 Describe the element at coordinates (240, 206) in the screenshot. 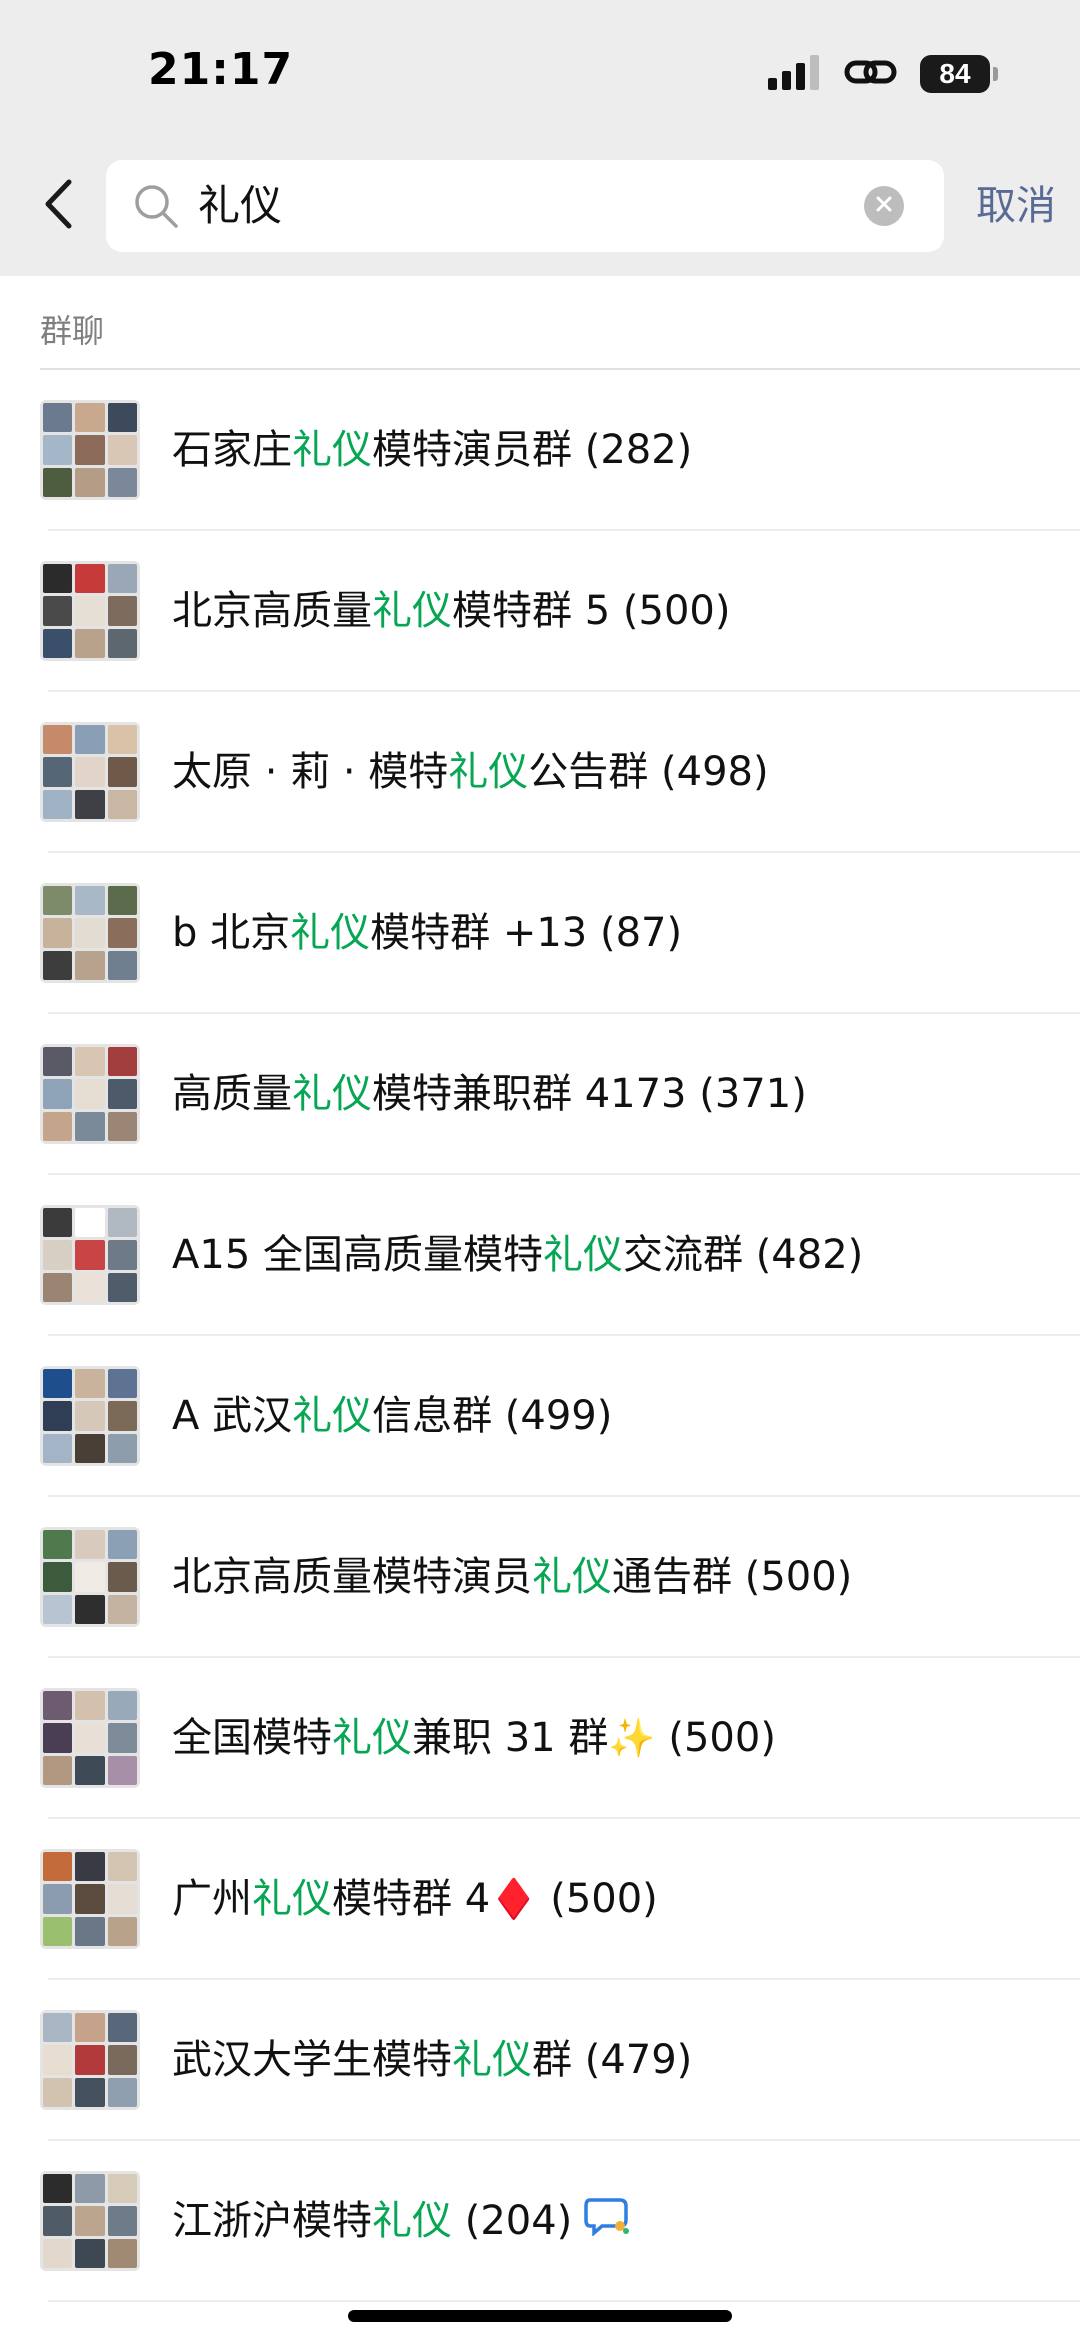

I see `search-input: 礼仪` at that location.